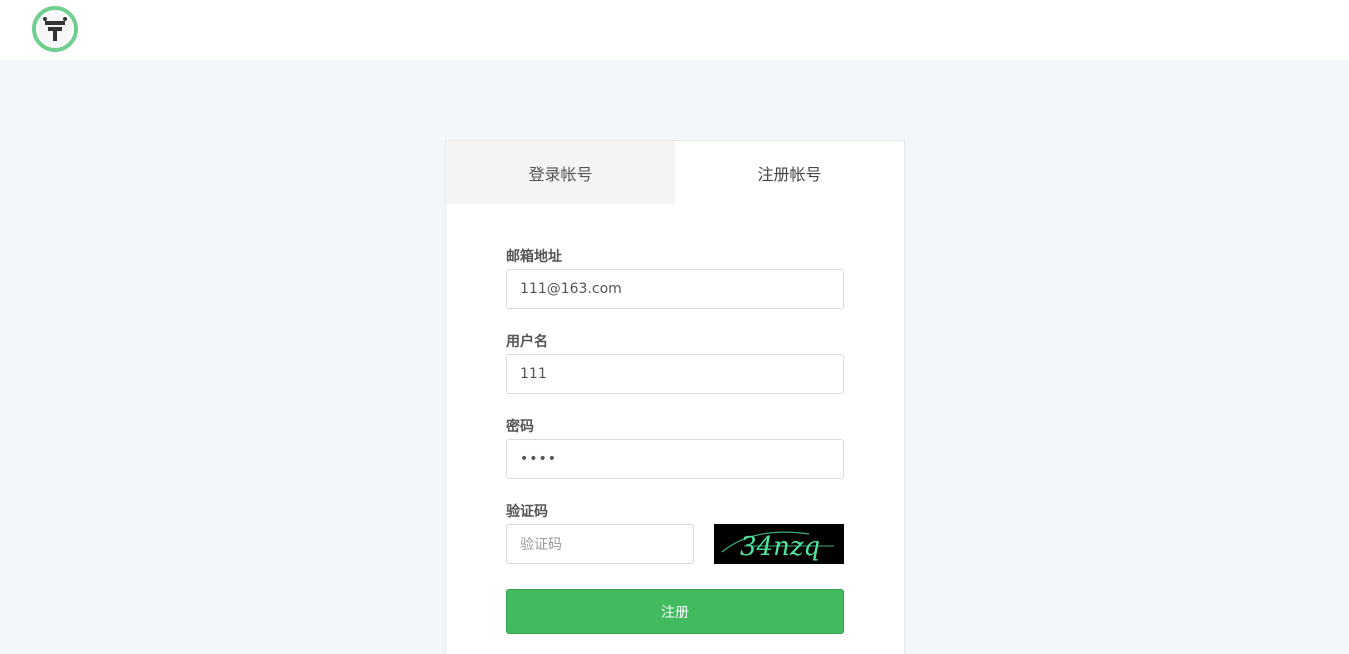  Describe the element at coordinates (675, 374) in the screenshot. I see `username-field: 111` at that location.